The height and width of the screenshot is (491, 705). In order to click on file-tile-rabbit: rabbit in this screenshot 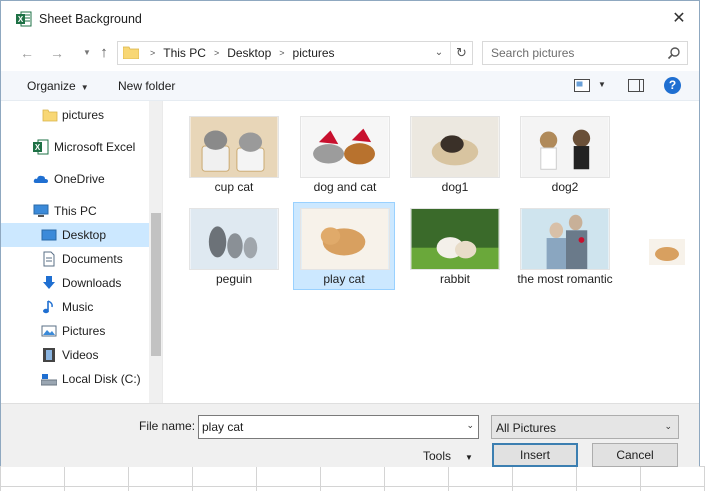, I will do `click(455, 247)`.